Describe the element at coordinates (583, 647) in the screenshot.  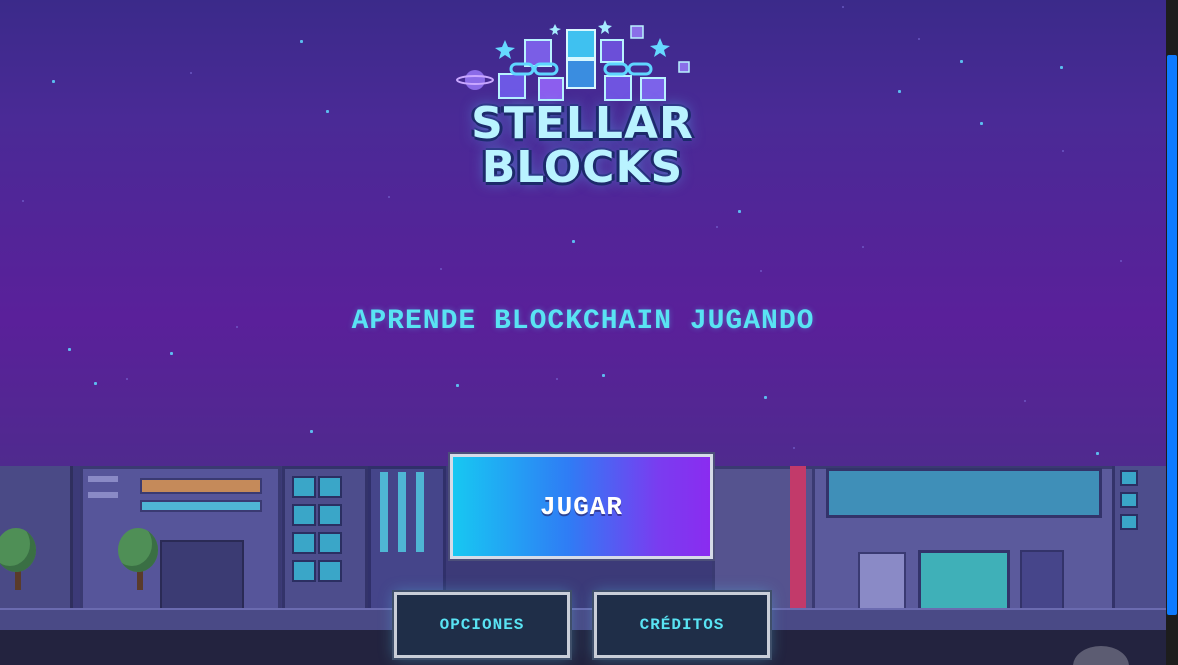
I see `road` at that location.